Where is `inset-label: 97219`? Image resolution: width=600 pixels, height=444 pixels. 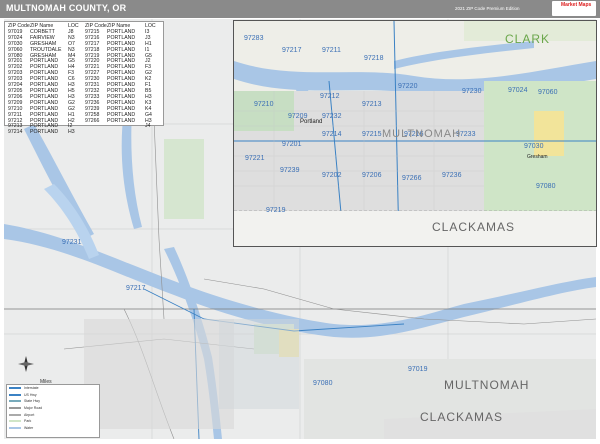 inset-label: 97219 is located at coordinates (276, 210).